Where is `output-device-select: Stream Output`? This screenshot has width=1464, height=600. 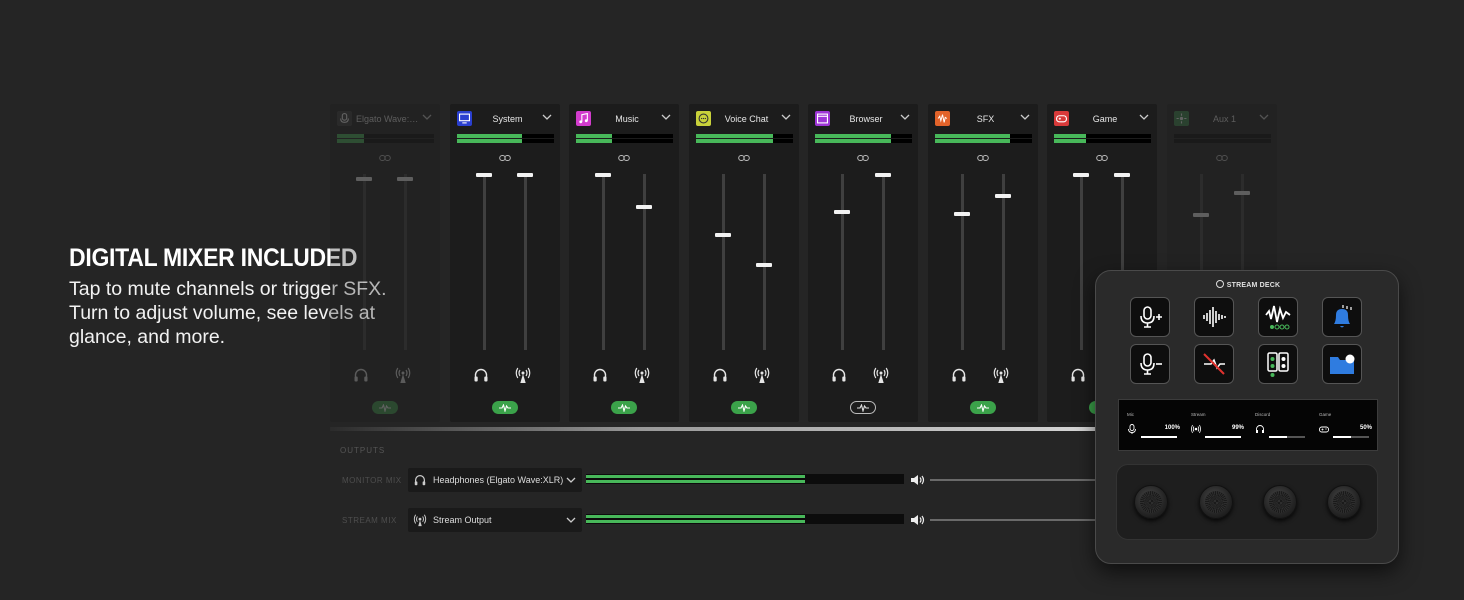
output-device-select: Stream Output is located at coordinates (495, 520).